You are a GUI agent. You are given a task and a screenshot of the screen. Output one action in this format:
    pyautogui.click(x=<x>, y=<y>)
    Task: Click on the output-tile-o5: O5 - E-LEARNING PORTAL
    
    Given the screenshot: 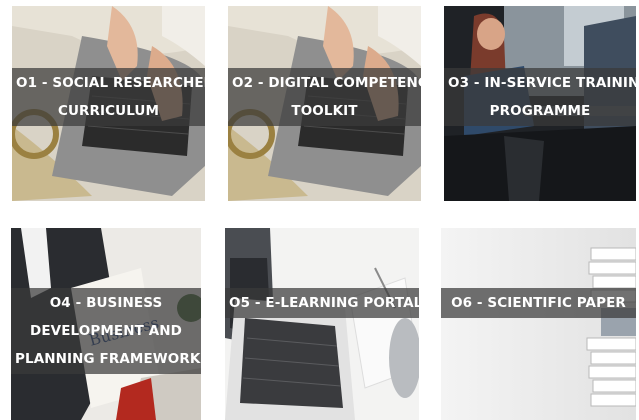 What is the action you would take?
    pyautogui.click(x=322, y=324)
    